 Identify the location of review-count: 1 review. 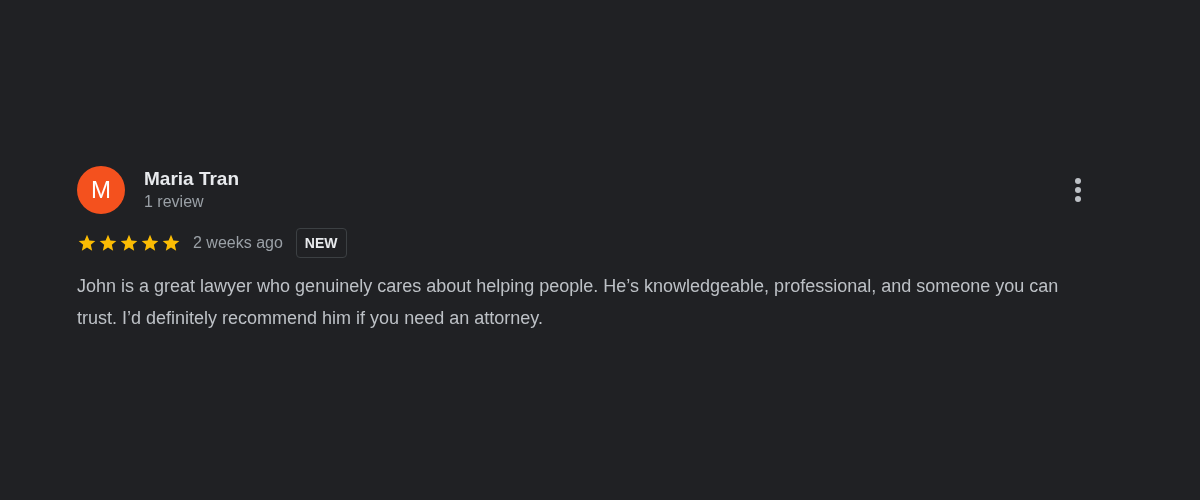
(174, 202).